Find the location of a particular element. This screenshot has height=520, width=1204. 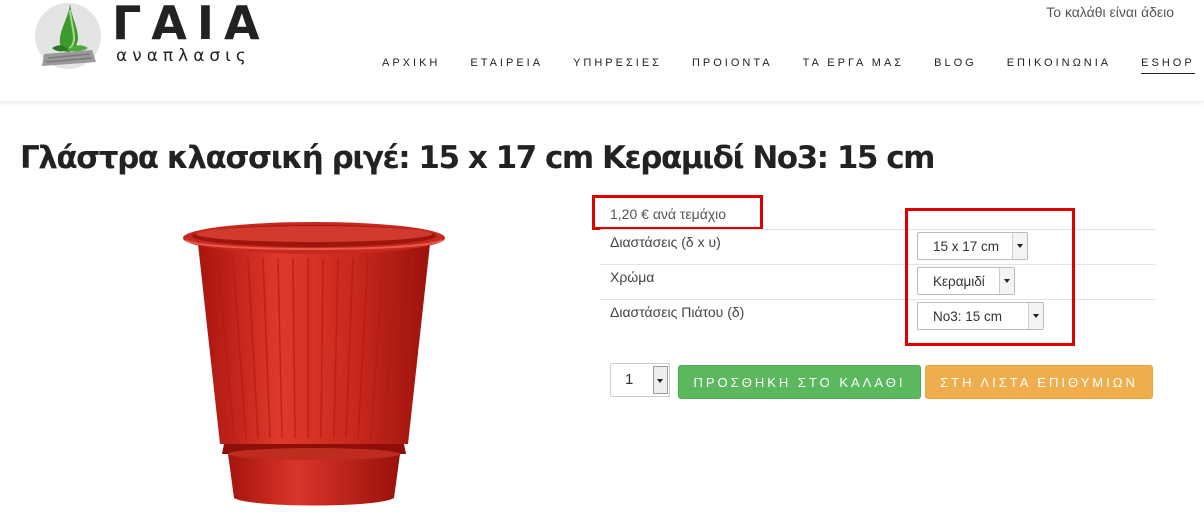

price-highlight-box is located at coordinates (677, 212).